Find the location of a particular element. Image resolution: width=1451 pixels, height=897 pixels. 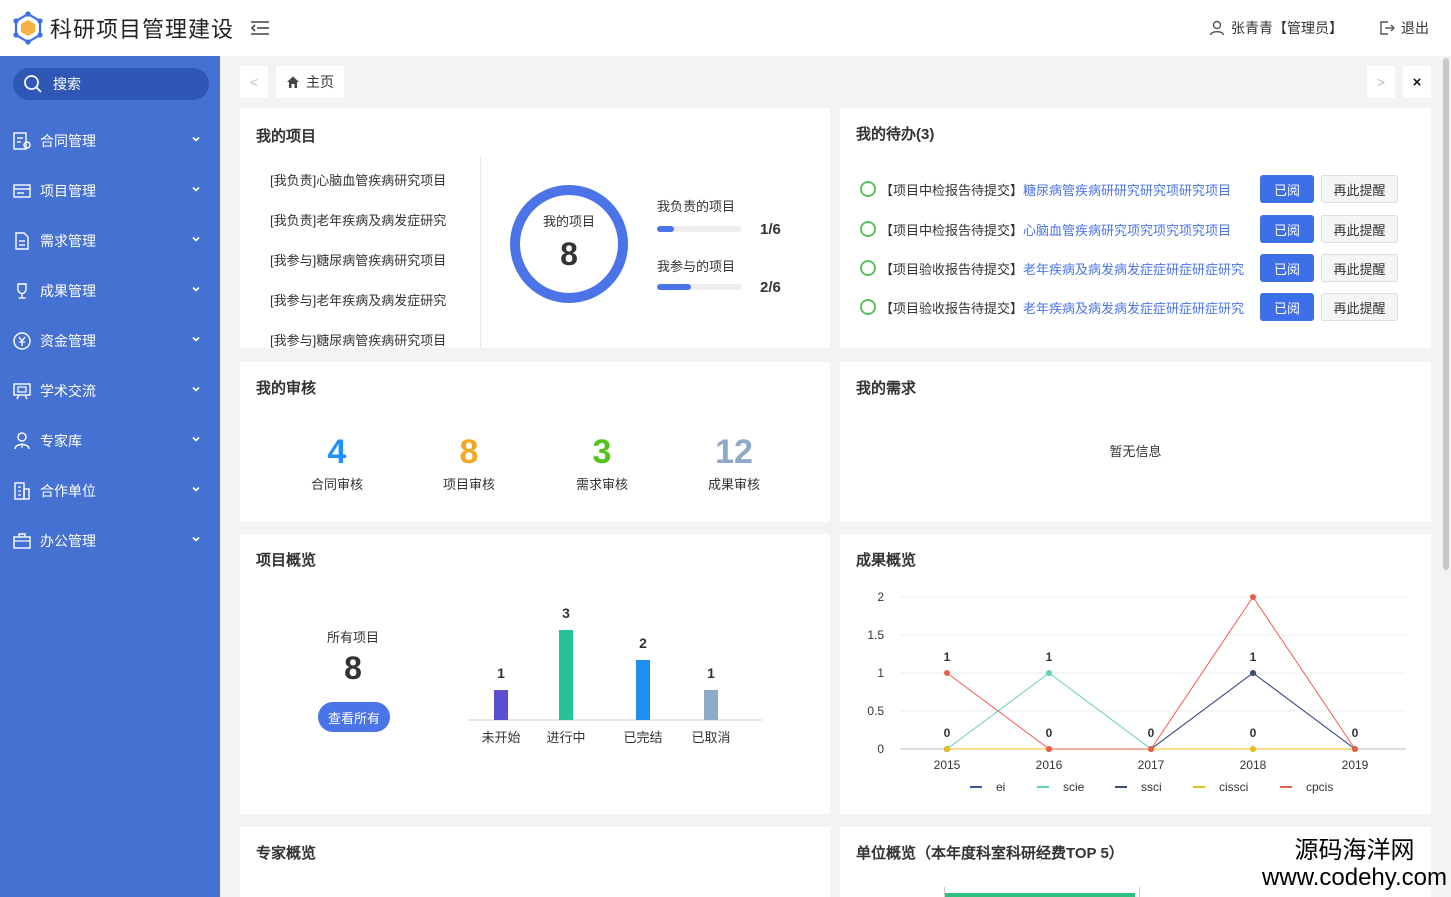

contract-icon is located at coordinates (22, 141).